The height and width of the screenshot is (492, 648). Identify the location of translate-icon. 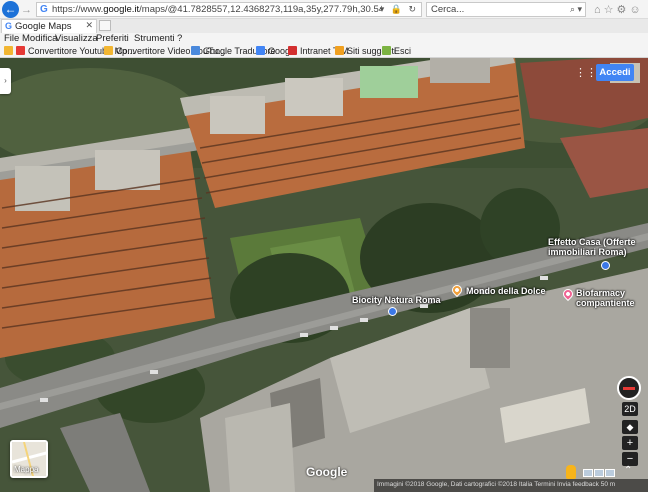
(195, 50).